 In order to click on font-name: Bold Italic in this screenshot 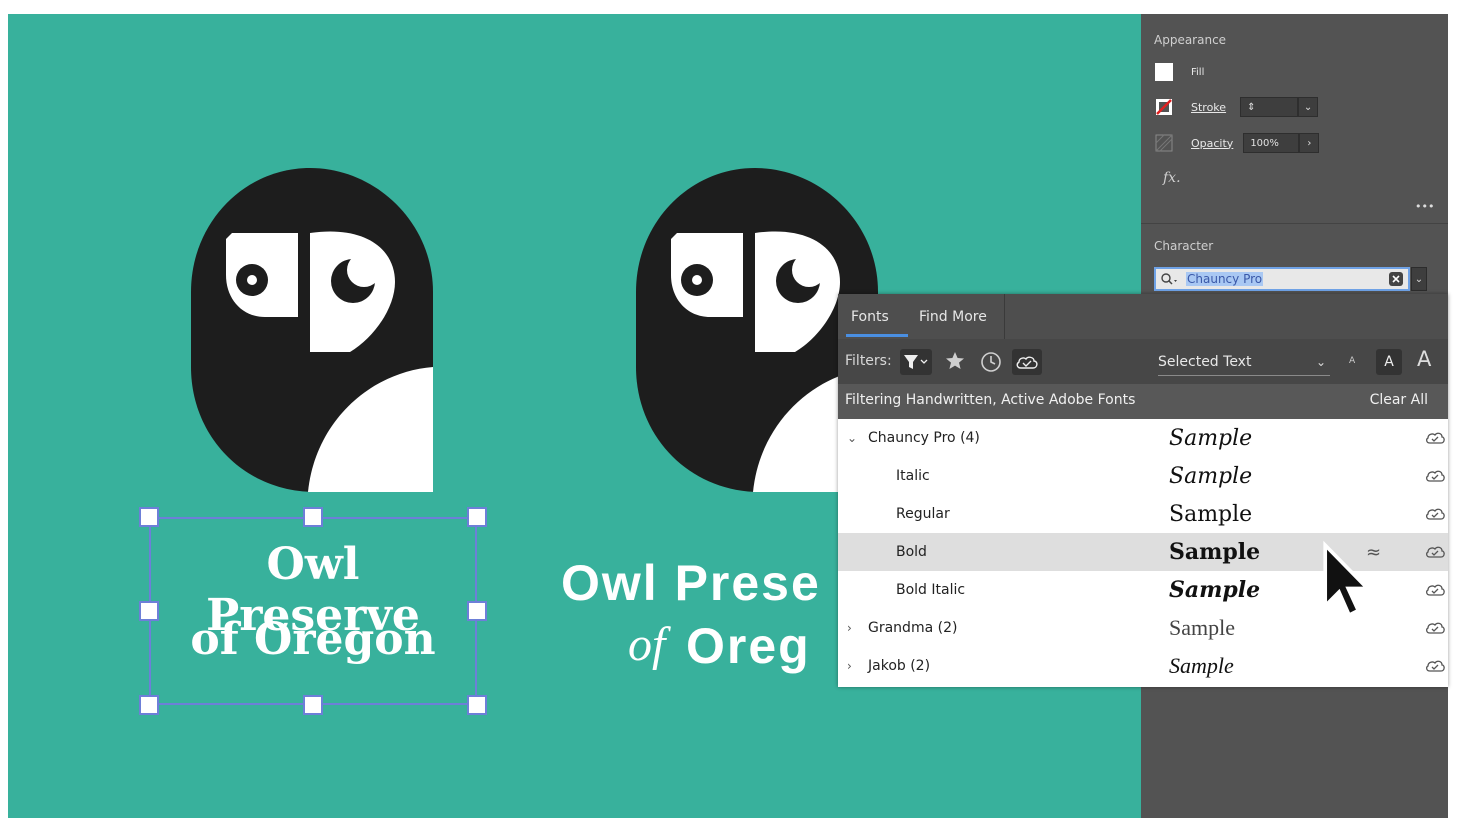, I will do `click(931, 590)`.